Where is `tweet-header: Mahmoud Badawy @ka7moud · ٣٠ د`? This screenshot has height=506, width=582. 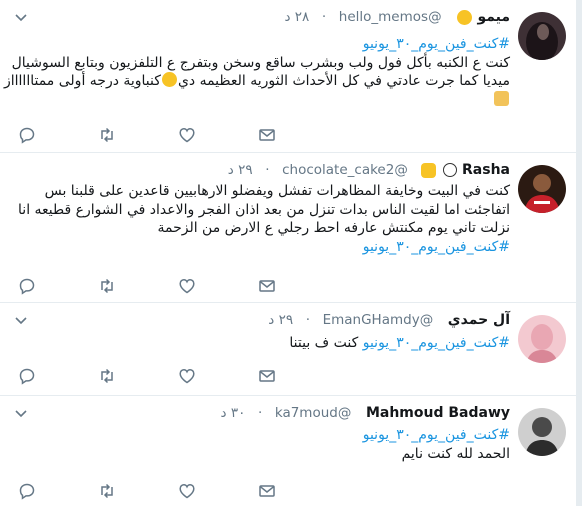 tweet-header: Mahmoud Badawy @ka7moud · ٣٠ د is located at coordinates (365, 415).